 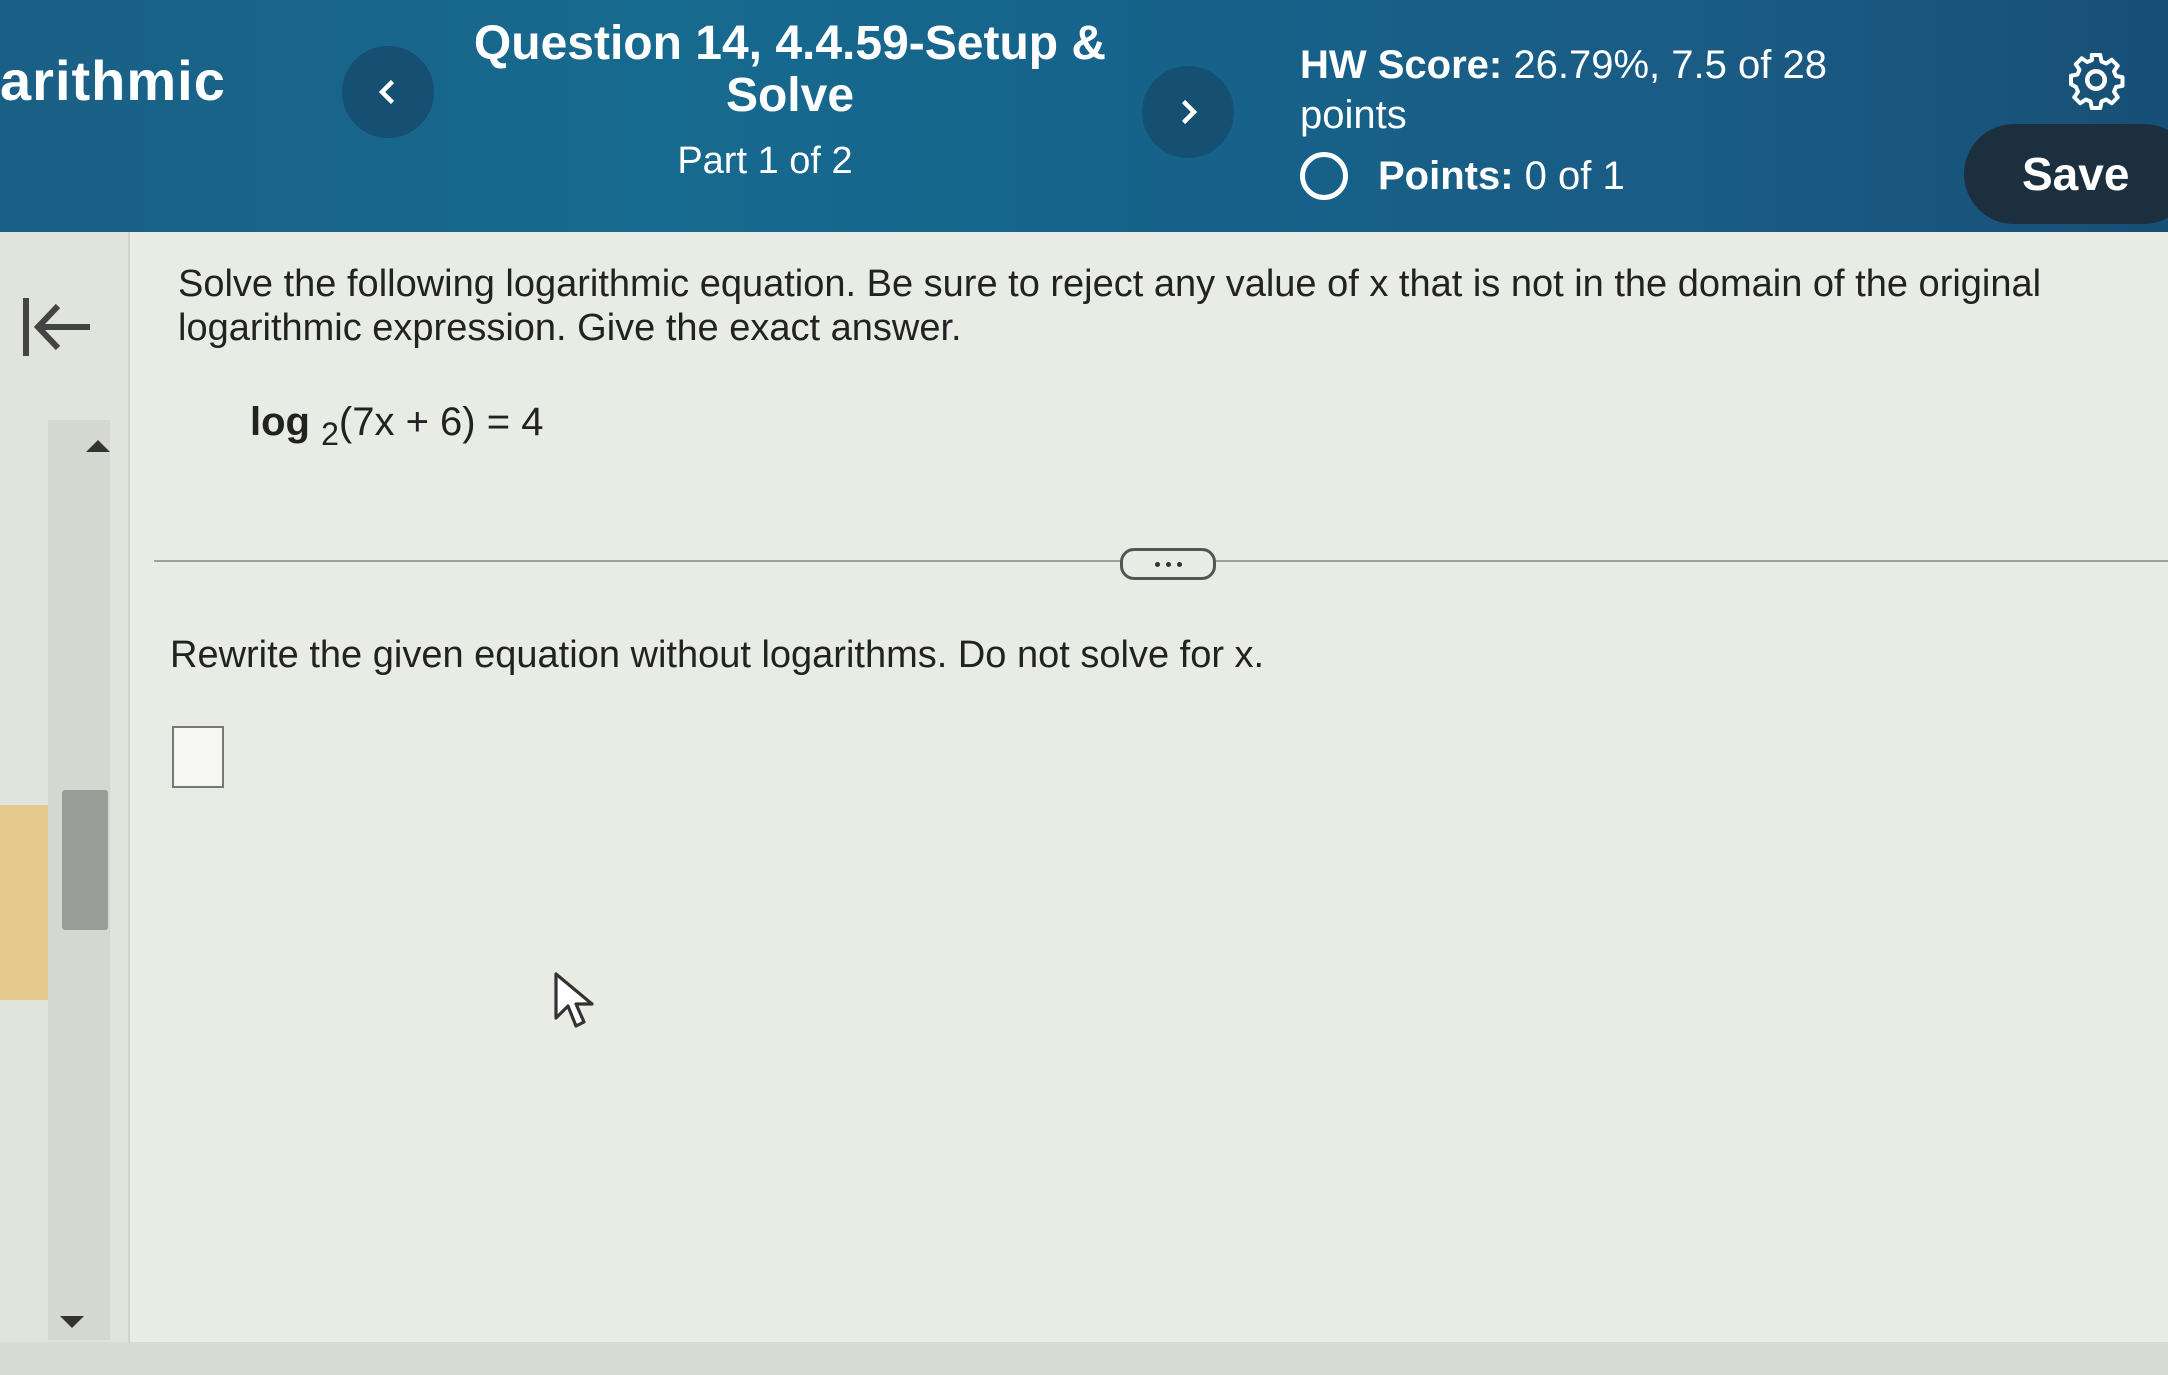 I want to click on collapse-panel-icon, so click(x=58, y=327).